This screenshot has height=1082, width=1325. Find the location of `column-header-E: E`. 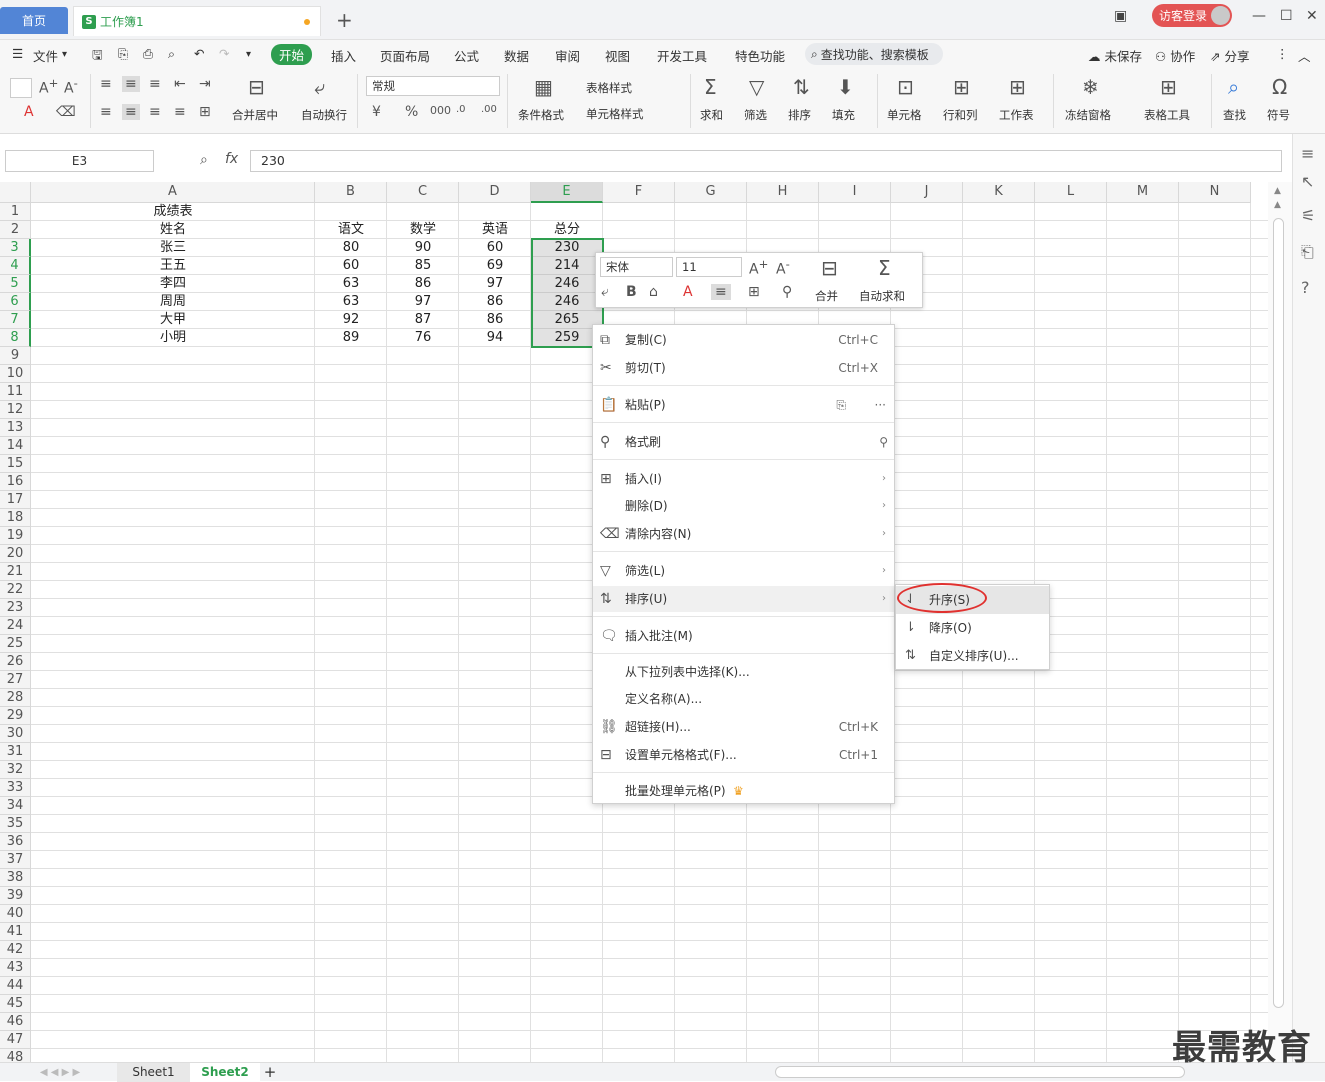

column-header-E: E is located at coordinates (567, 192).